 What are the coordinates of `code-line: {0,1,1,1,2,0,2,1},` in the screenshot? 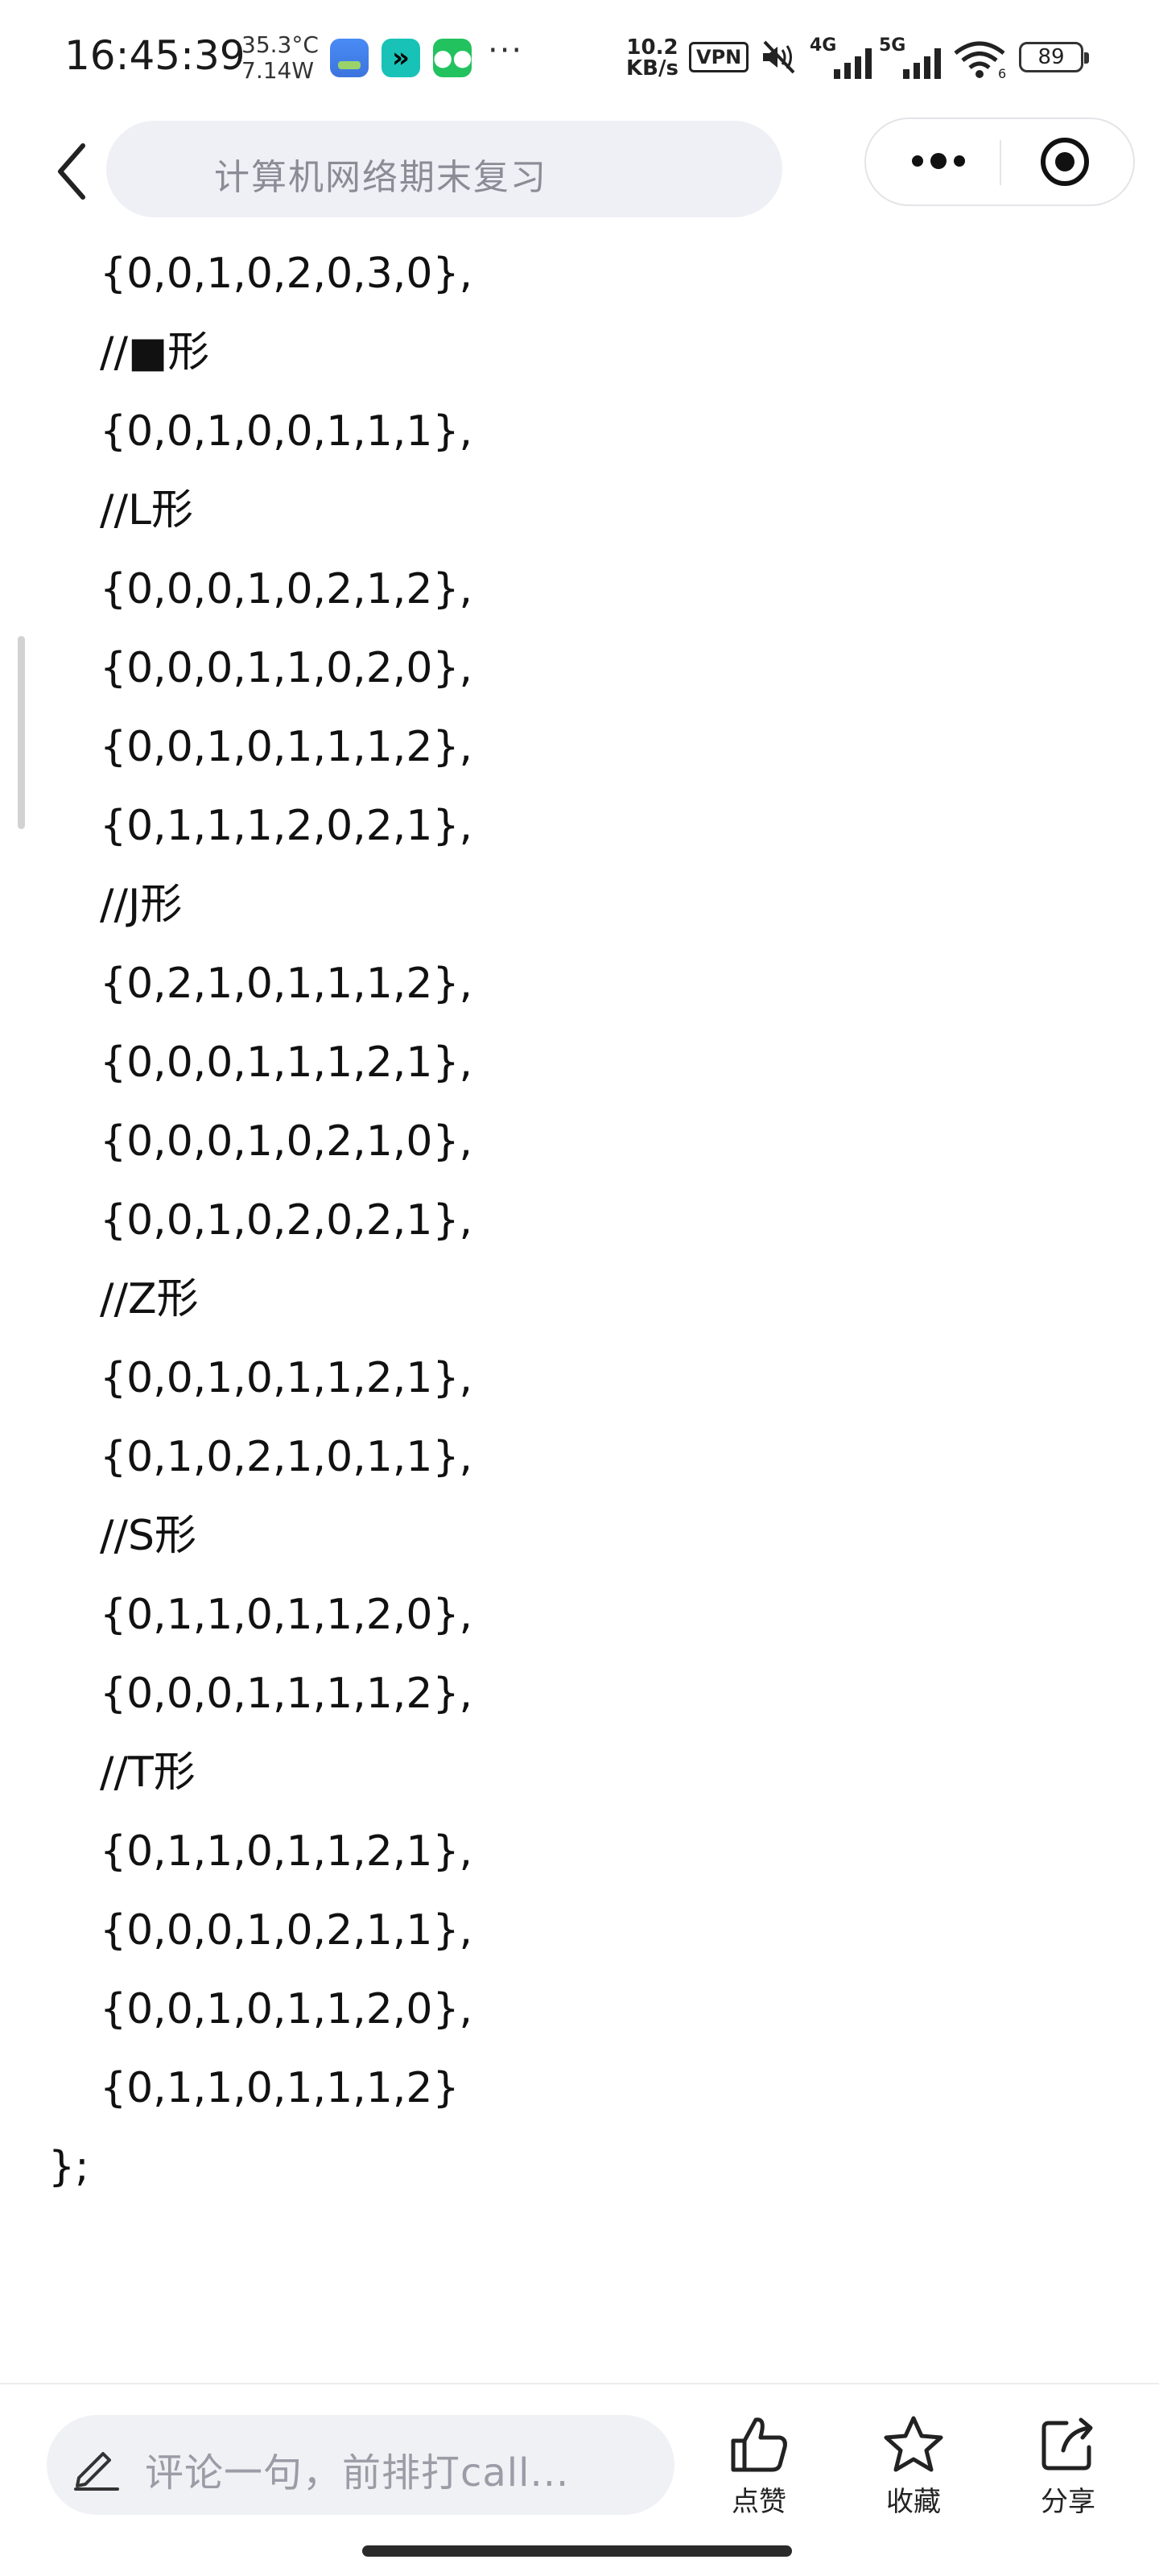 It's located at (286, 826).